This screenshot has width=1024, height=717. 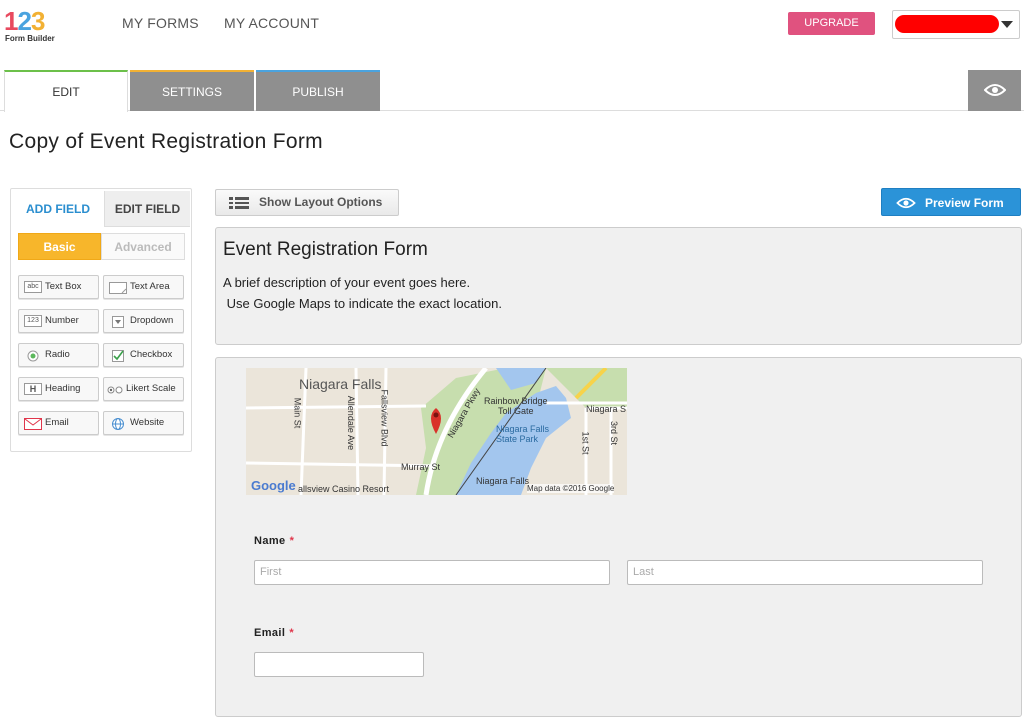 I want to click on field-label: Radio, so click(x=57, y=354).